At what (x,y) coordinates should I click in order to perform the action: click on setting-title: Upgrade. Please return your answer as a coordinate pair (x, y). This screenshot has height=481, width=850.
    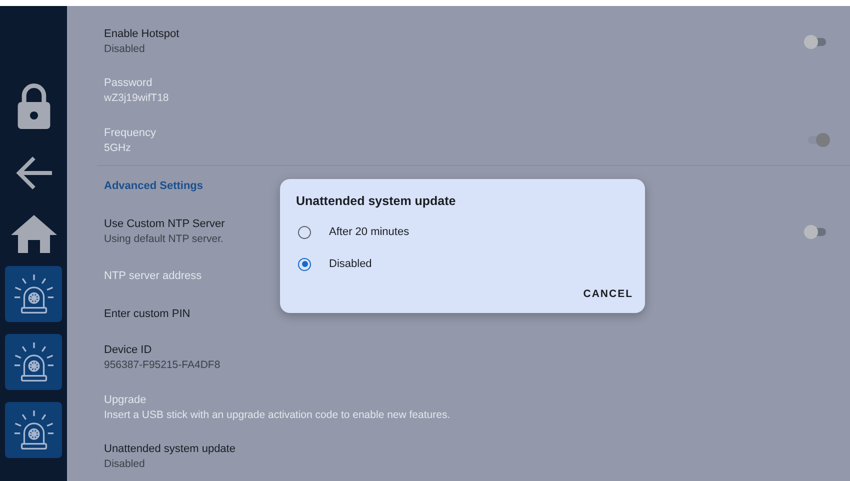
    Looking at the image, I should click on (126, 400).